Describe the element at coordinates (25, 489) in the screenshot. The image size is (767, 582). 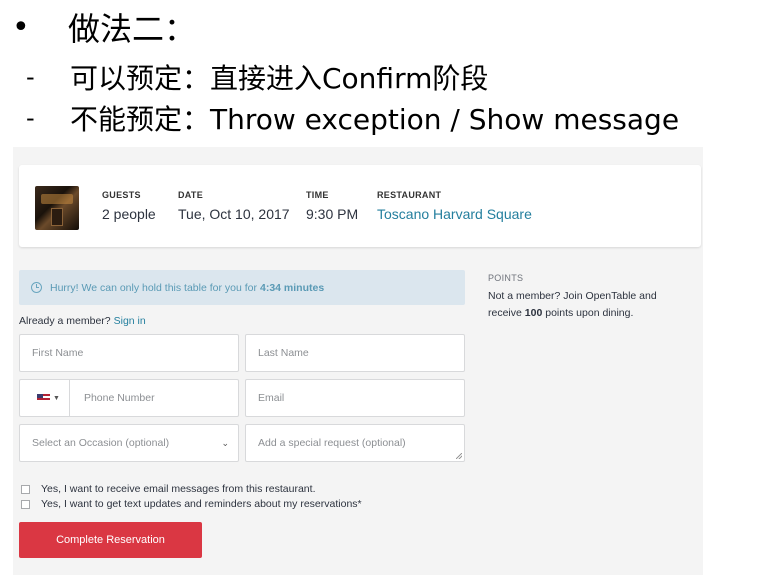
I see `email-opt-in-checkbox` at that location.